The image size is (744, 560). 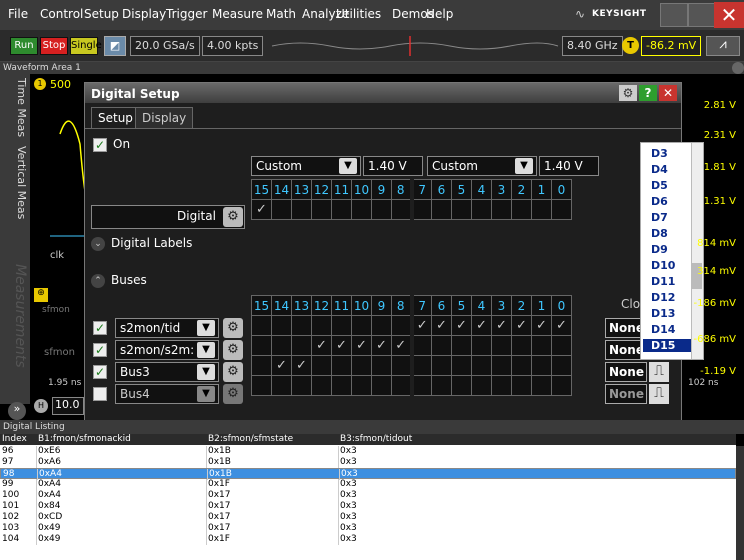 I want to click on bus-settings-gear-icon: ⚙, so click(x=233, y=328).